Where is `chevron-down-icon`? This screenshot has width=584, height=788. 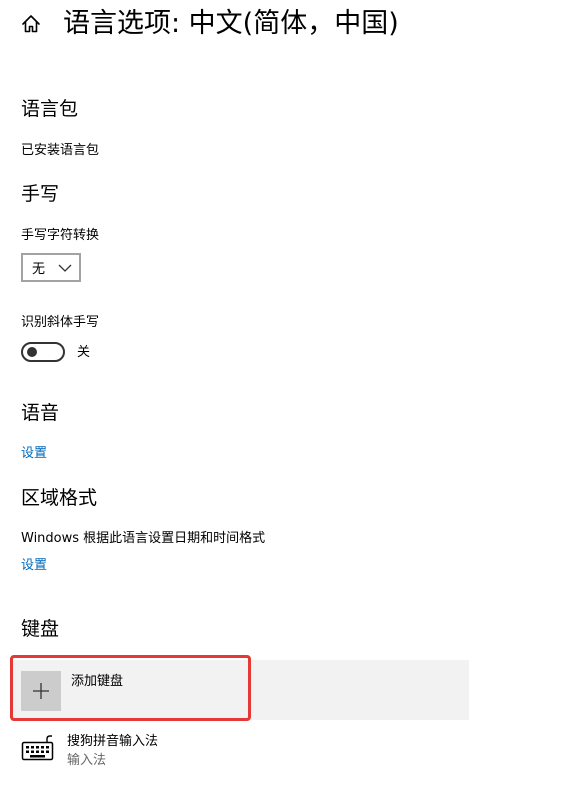
chevron-down-icon is located at coordinates (65, 268).